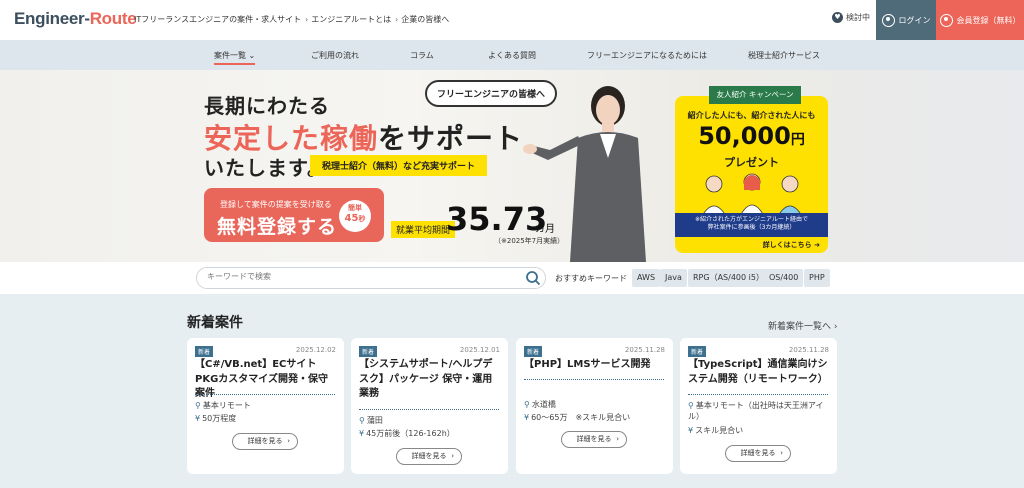  Describe the element at coordinates (751, 115) in the screenshot. I see `campaign-subtitle: 紹介した人にも、紹介された人にも` at that location.